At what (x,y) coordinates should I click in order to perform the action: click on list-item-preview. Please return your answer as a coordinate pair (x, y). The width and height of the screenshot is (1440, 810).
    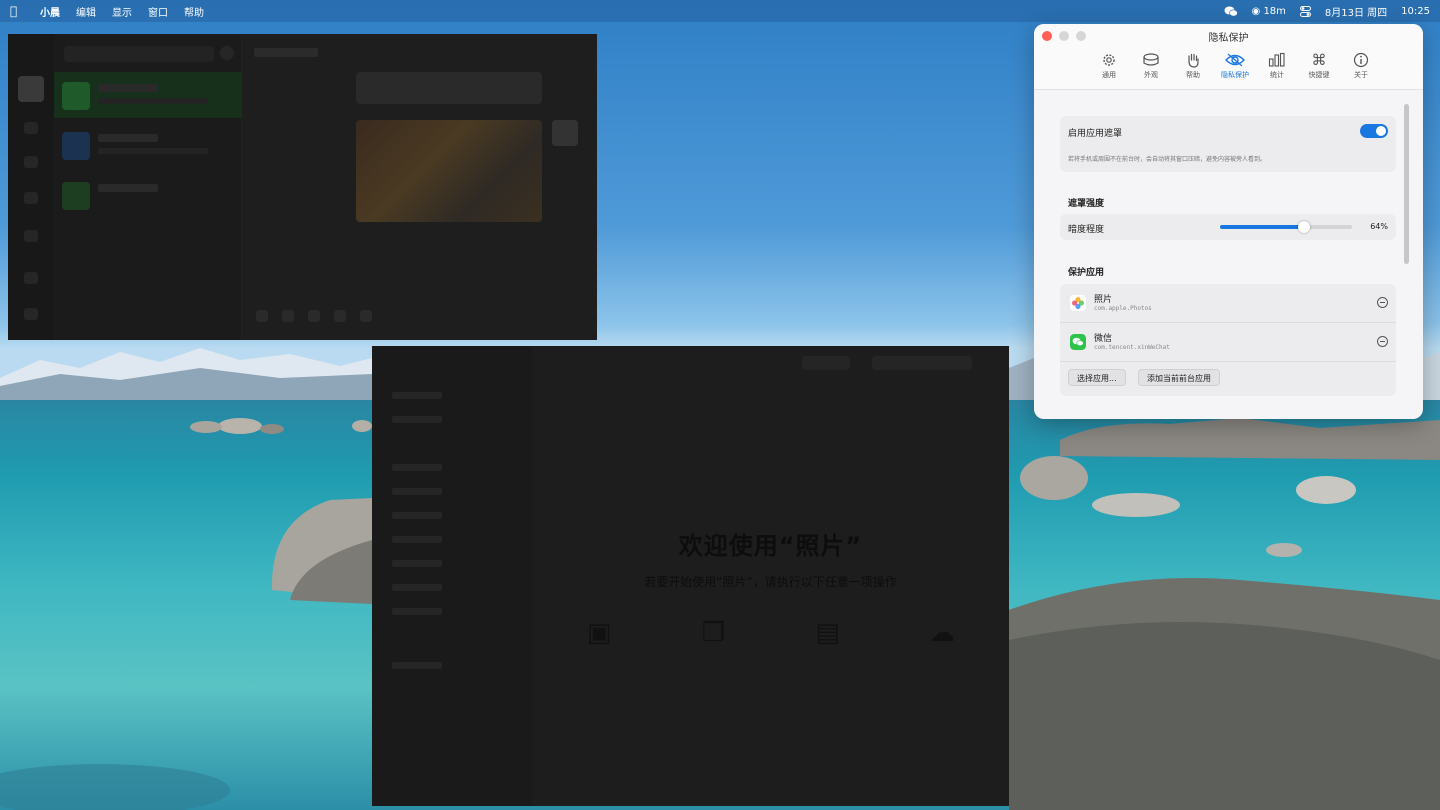
    Looking at the image, I should click on (153, 101).